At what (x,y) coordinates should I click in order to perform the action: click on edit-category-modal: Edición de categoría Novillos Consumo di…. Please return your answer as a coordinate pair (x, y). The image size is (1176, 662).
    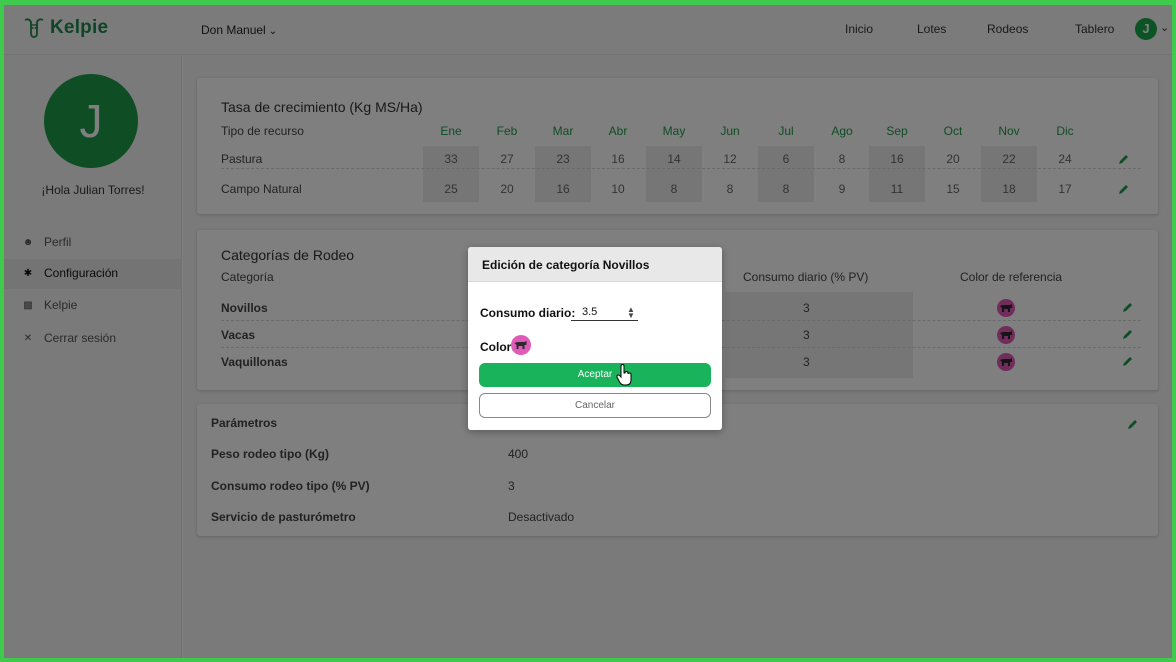
    Looking at the image, I should click on (595, 338).